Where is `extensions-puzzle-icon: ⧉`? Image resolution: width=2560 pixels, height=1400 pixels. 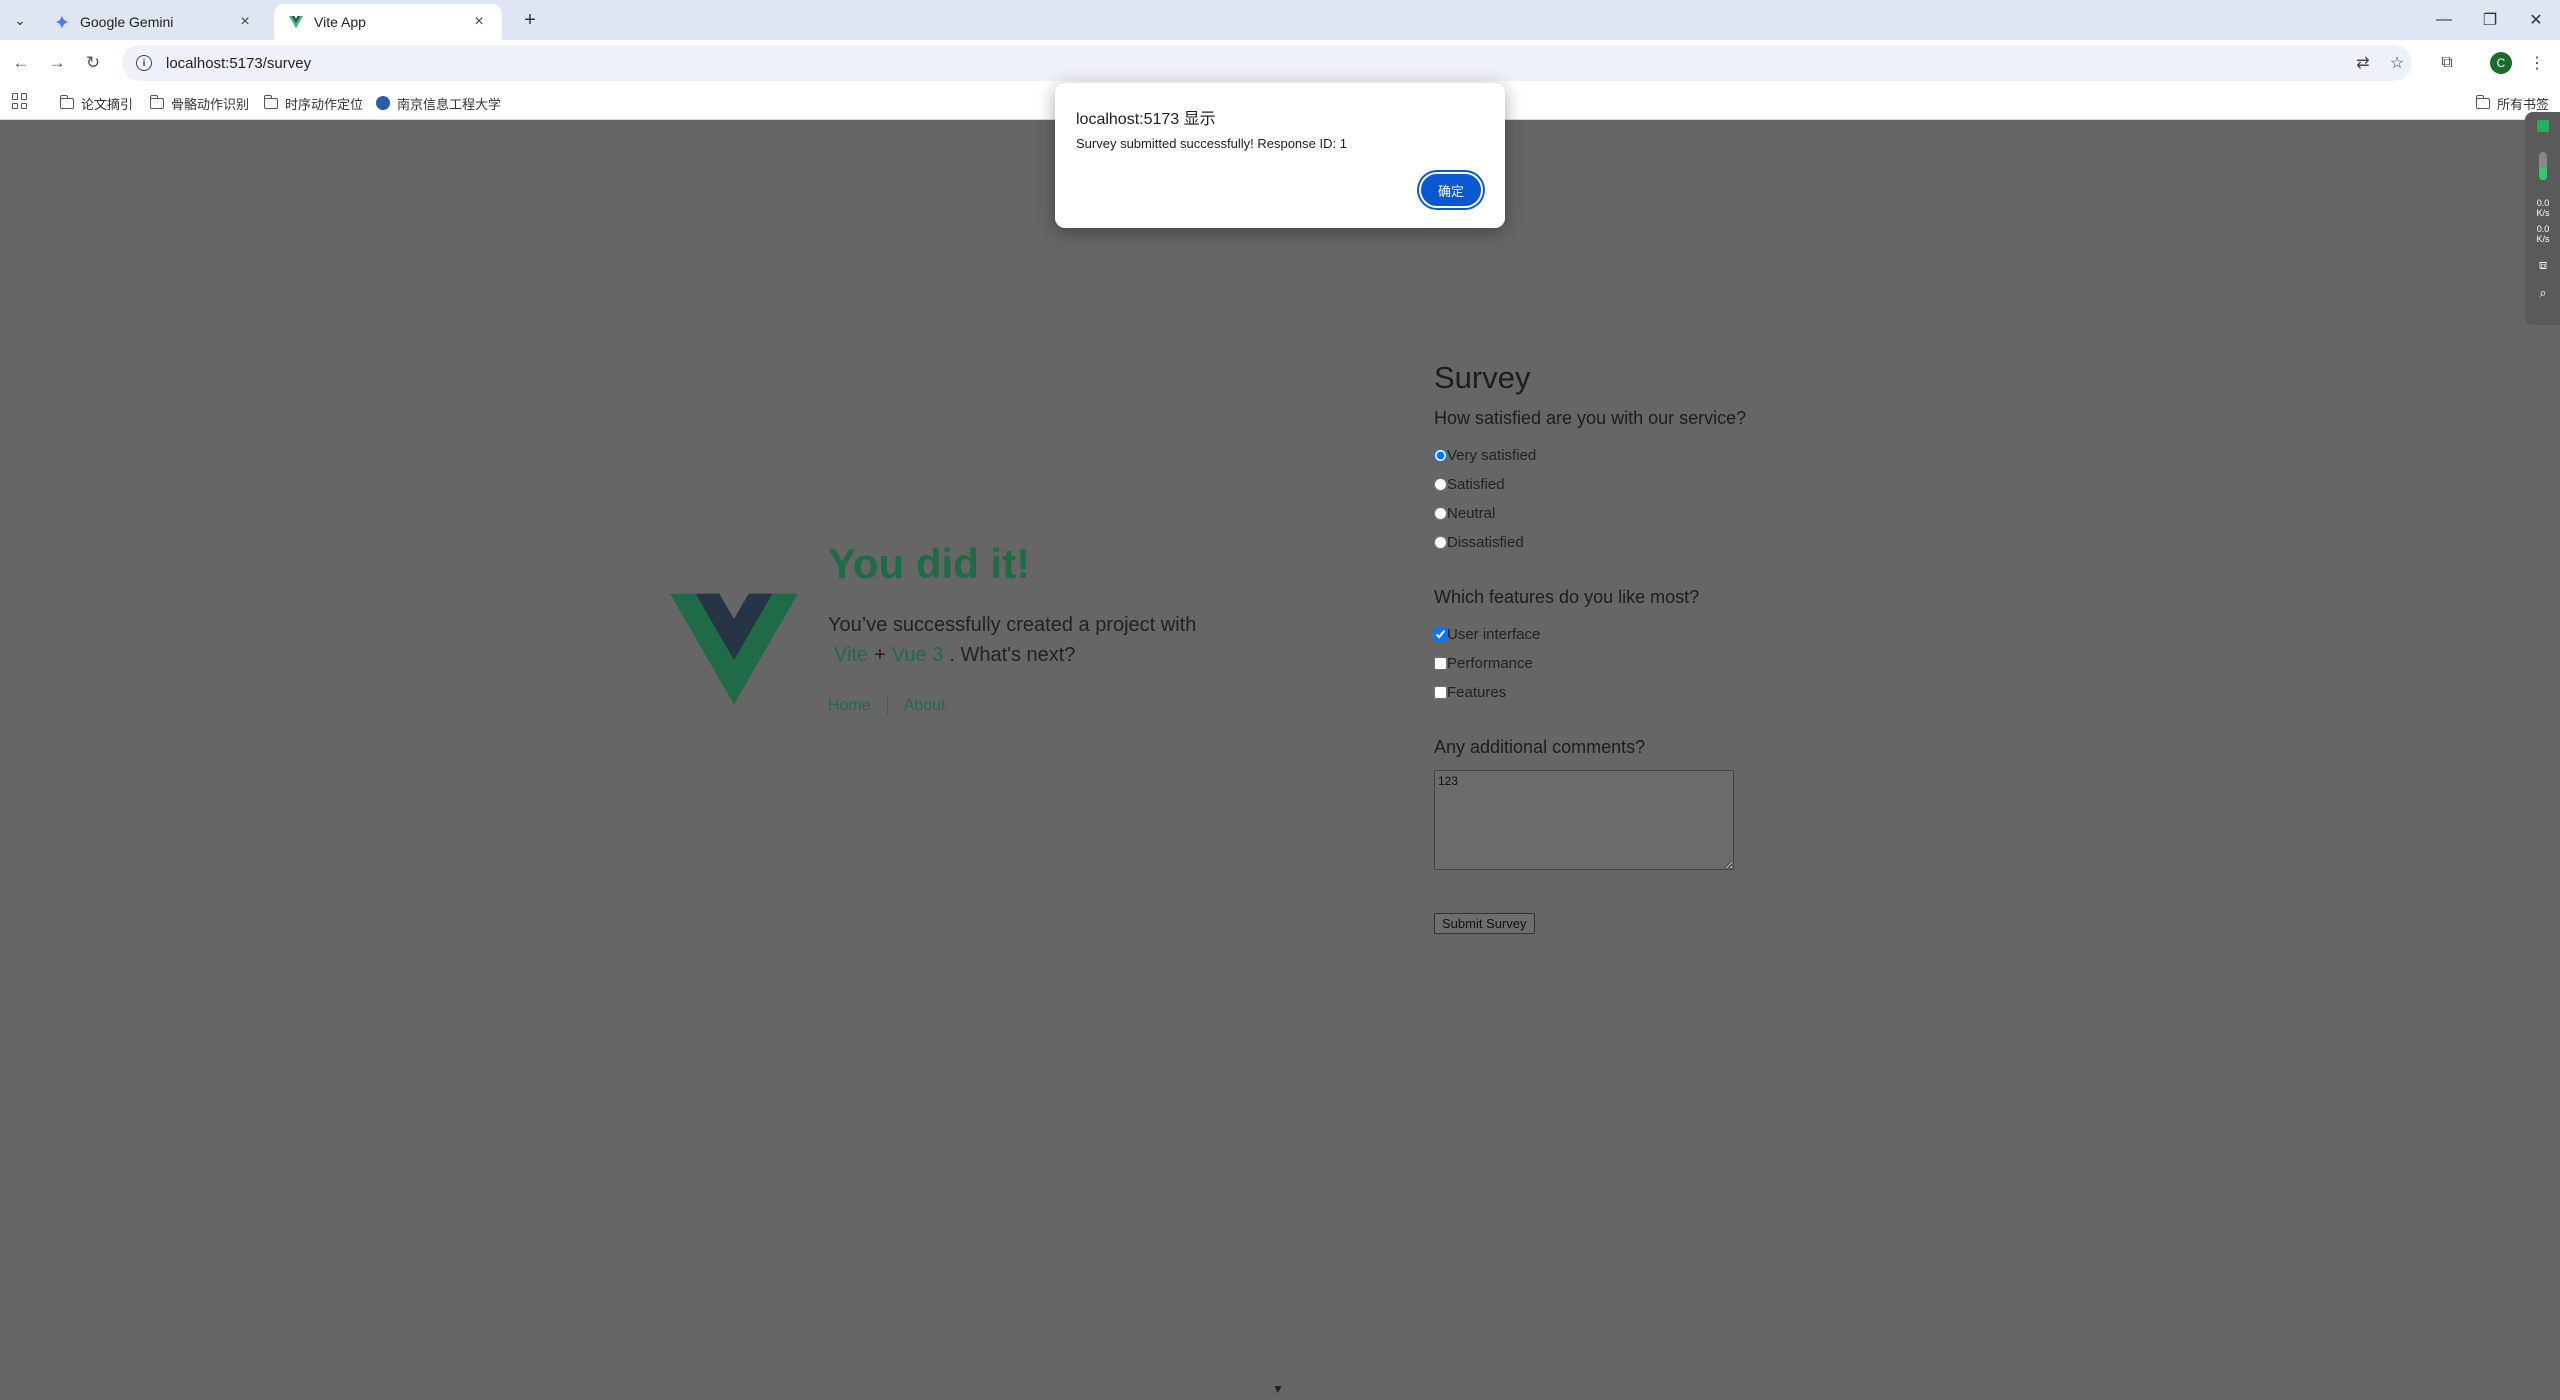
extensions-puzzle-icon: ⧉ is located at coordinates (2447, 63).